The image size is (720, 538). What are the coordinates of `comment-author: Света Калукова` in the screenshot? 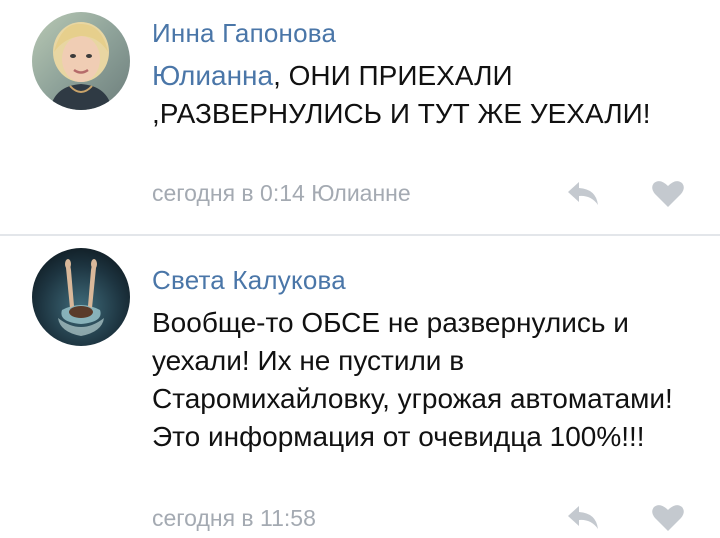 It's located at (249, 280).